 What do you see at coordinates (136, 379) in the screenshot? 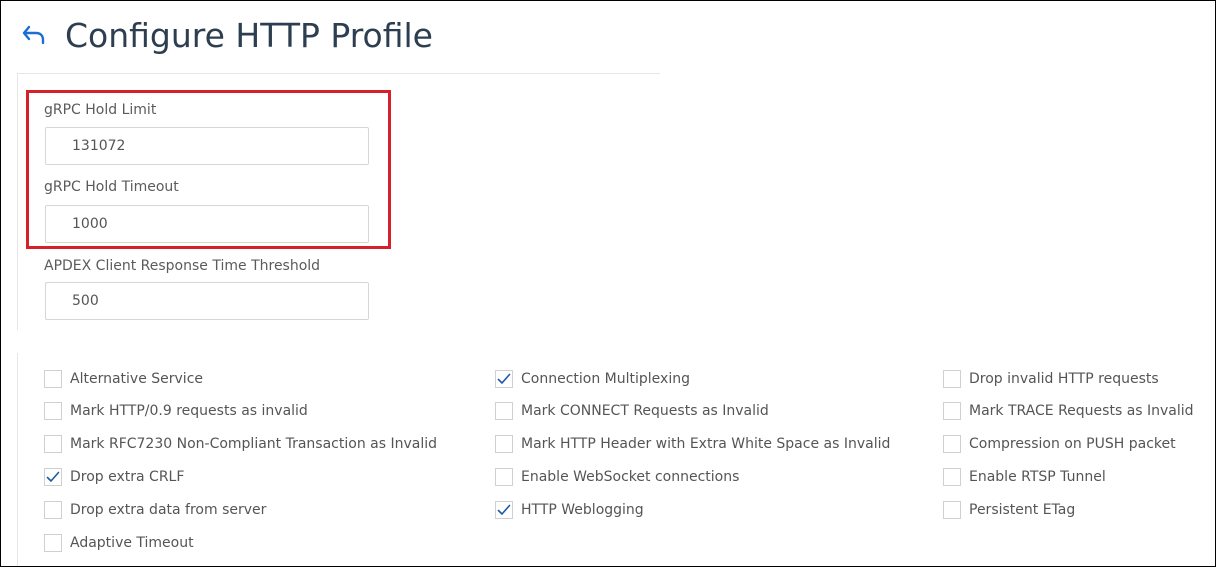
I see `checkbox-label: Alternative Service` at bounding box center [136, 379].